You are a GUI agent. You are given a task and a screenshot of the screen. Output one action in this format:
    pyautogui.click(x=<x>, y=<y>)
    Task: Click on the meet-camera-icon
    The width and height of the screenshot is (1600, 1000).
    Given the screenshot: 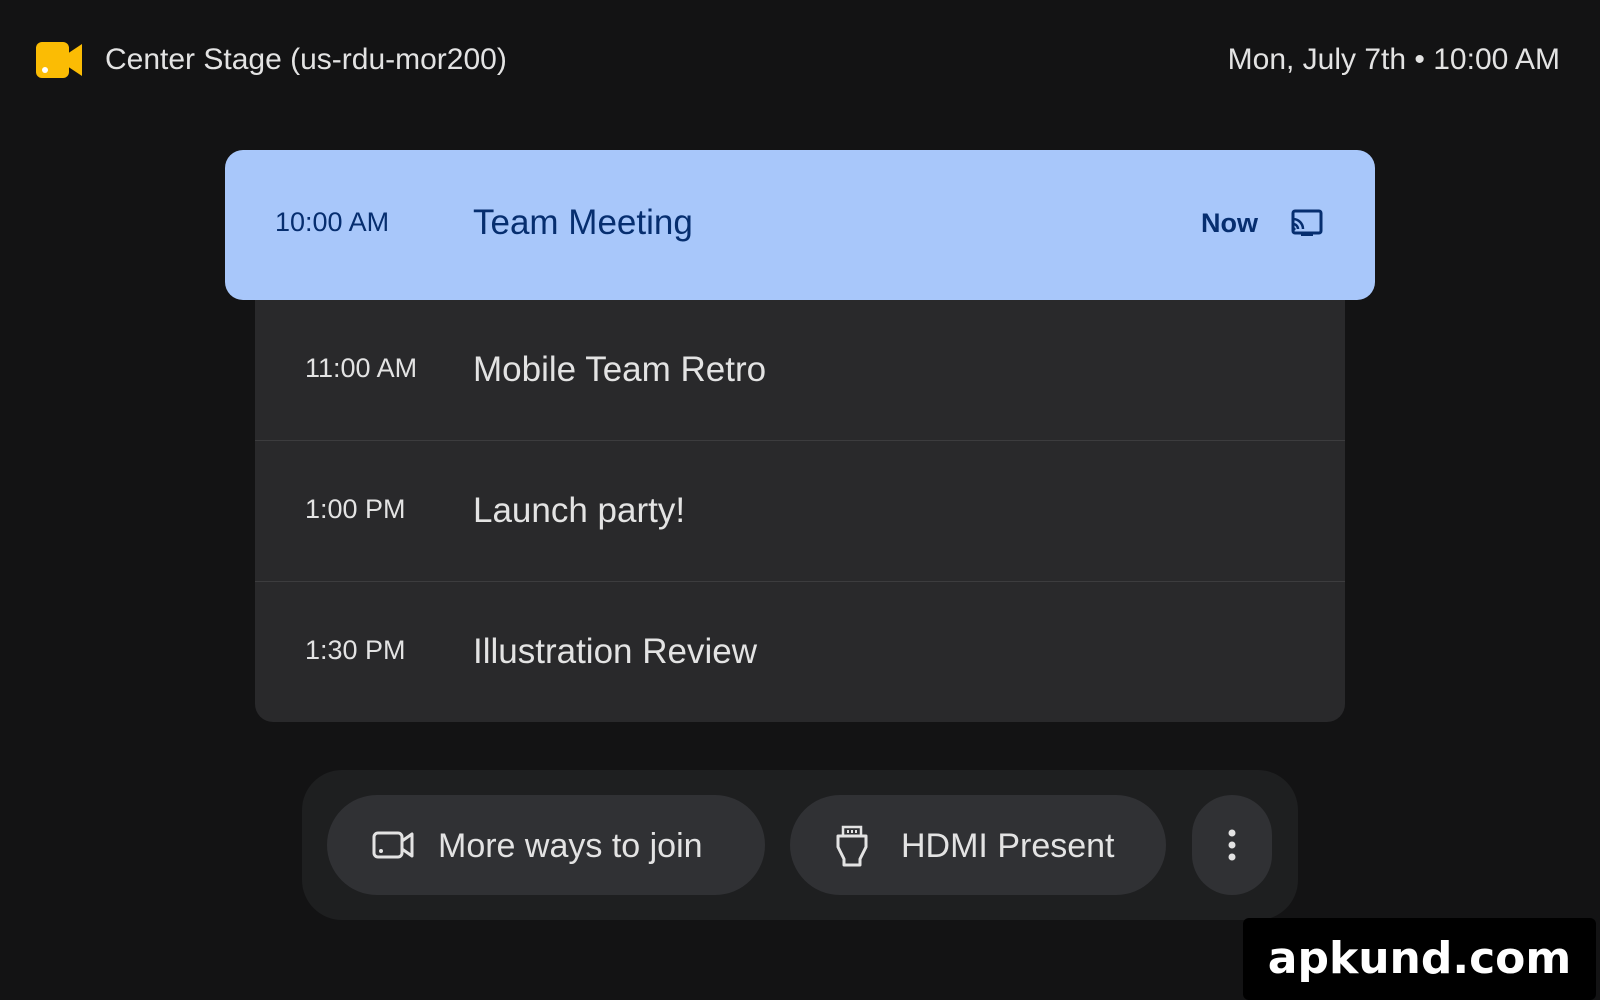 What is the action you would take?
    pyautogui.click(x=59, y=60)
    